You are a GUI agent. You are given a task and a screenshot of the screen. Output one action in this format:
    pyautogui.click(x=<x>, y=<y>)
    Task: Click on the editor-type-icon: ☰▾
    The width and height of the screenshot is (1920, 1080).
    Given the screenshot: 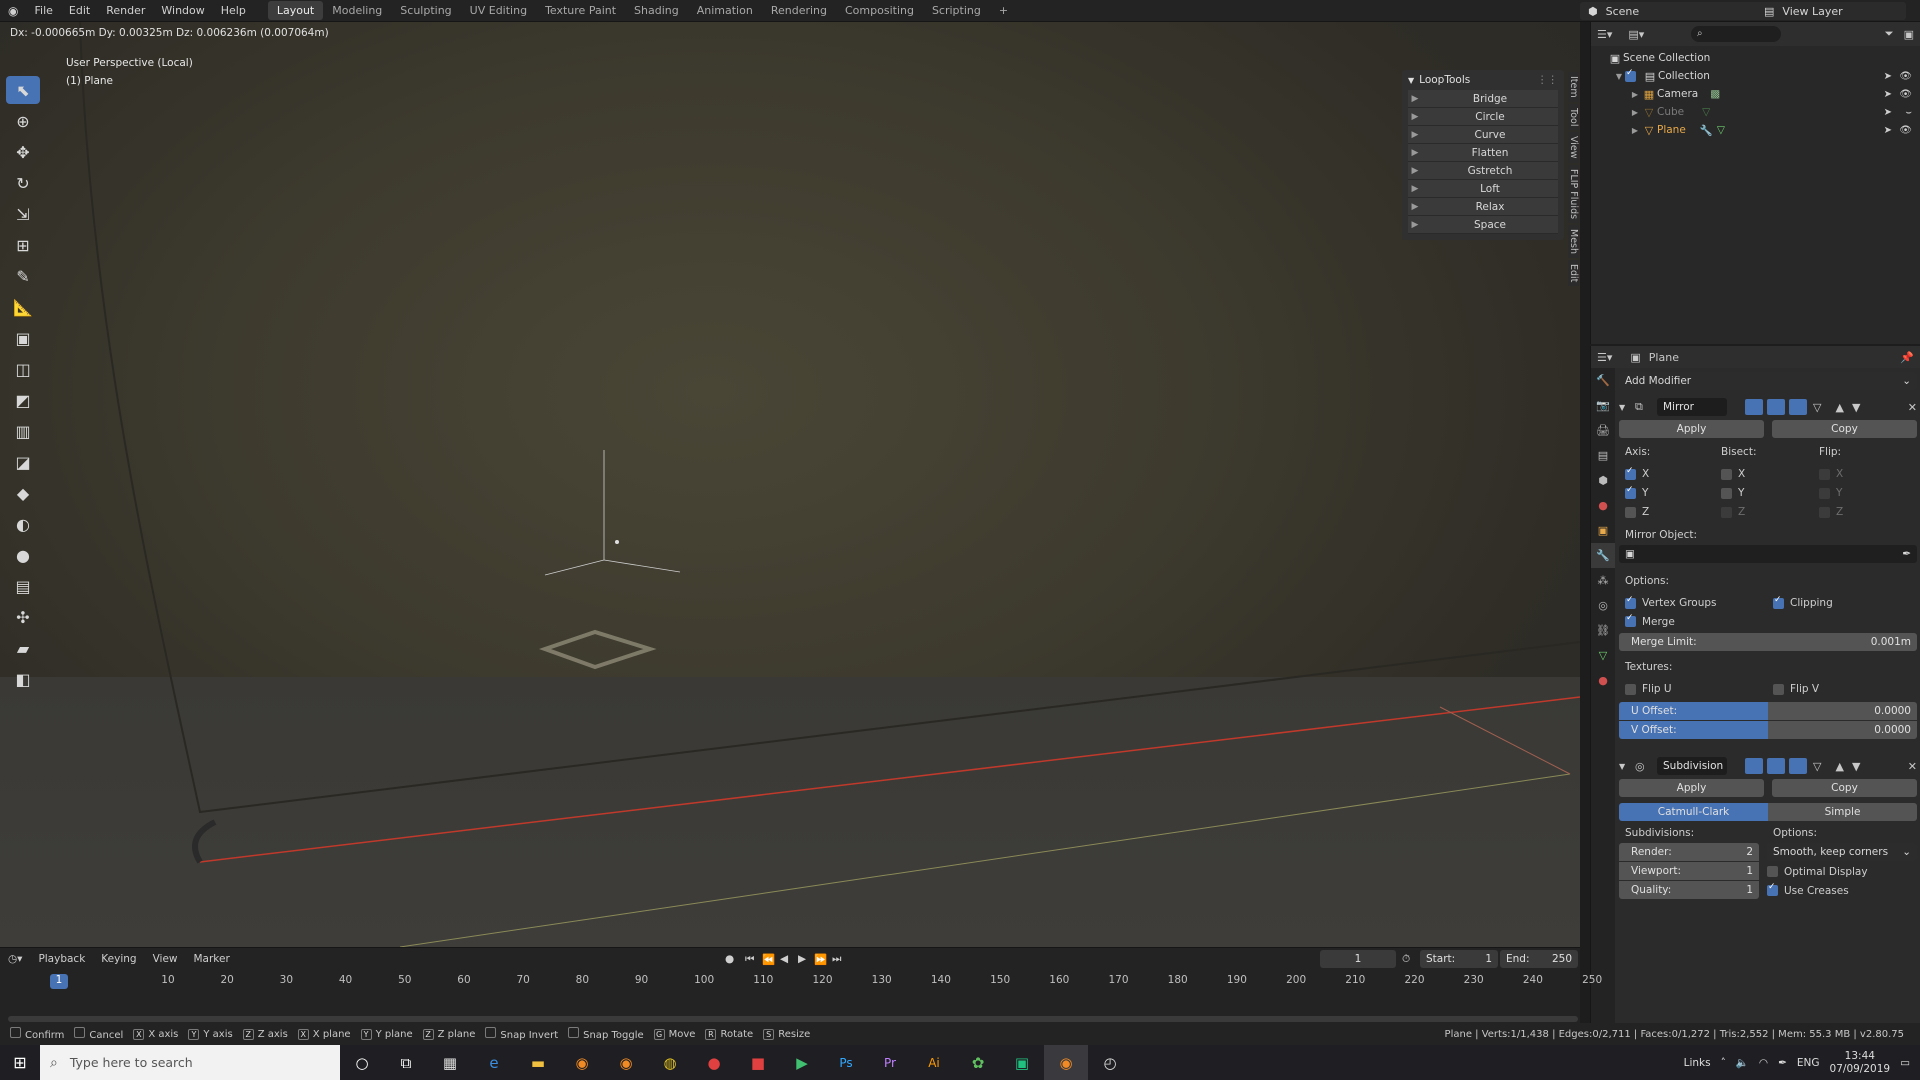 What is the action you would take?
    pyautogui.click(x=1604, y=34)
    